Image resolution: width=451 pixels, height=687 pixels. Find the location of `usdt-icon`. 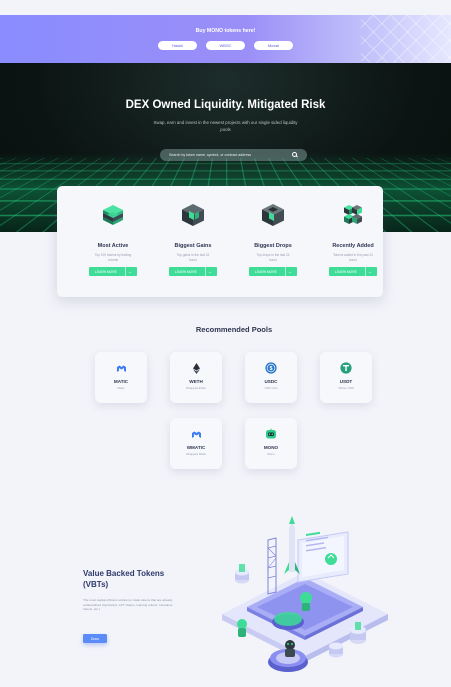

usdt-icon is located at coordinates (346, 368).